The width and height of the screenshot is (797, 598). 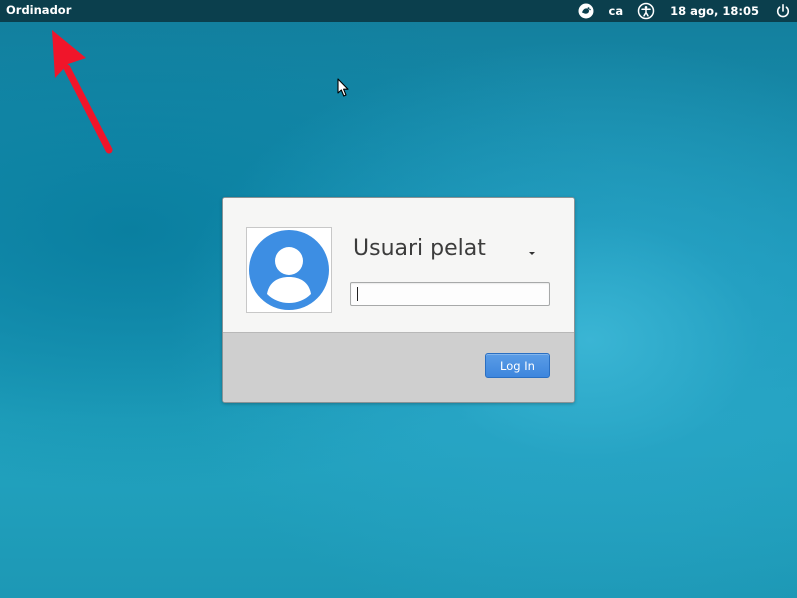 What do you see at coordinates (38, 10) in the screenshot?
I see `computer-name-label: Ordinador` at bounding box center [38, 10].